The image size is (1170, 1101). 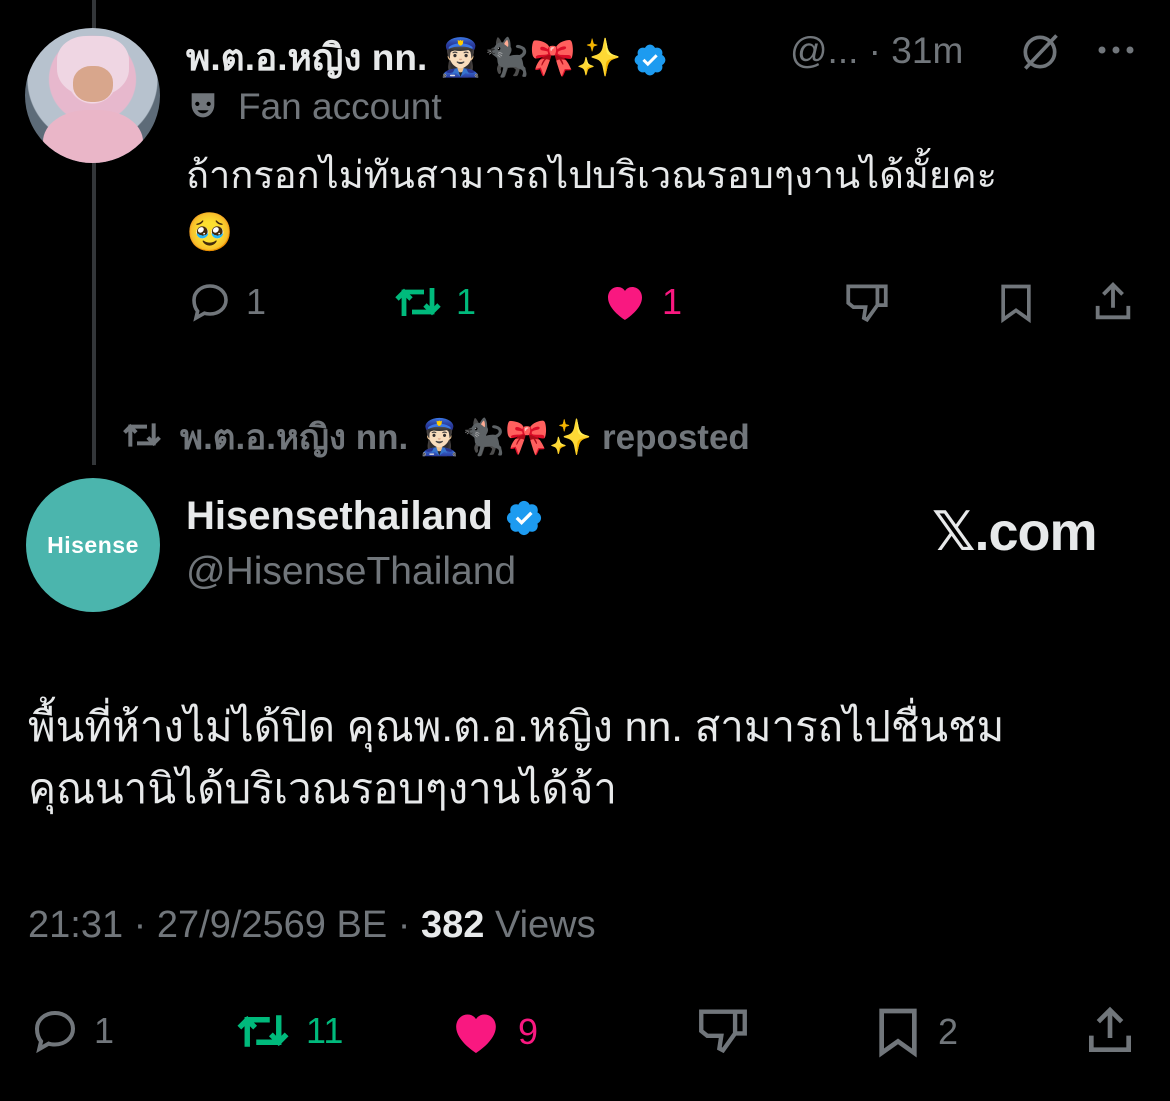 What do you see at coordinates (272, 925) in the screenshot?
I see `tweet-date: 27/9/2569 BE` at bounding box center [272, 925].